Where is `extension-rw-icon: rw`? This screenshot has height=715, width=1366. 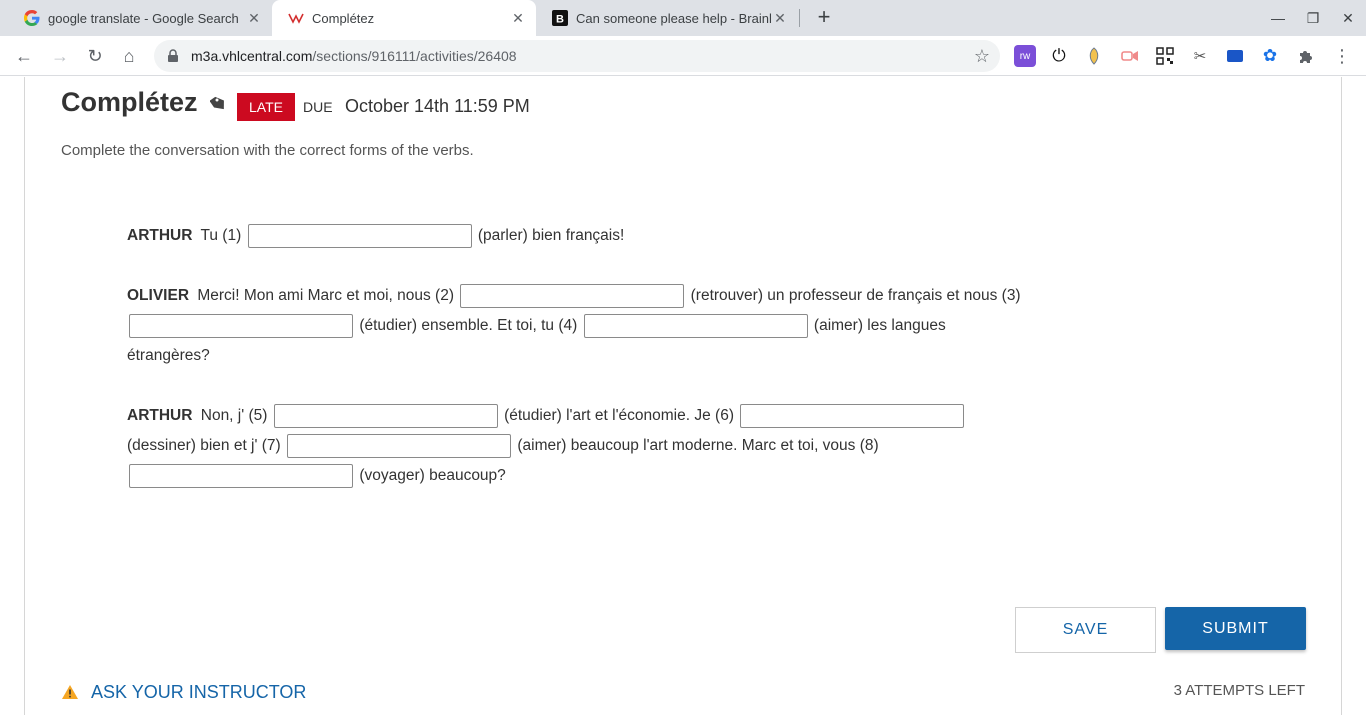
extension-rw-icon: rw is located at coordinates (1025, 56).